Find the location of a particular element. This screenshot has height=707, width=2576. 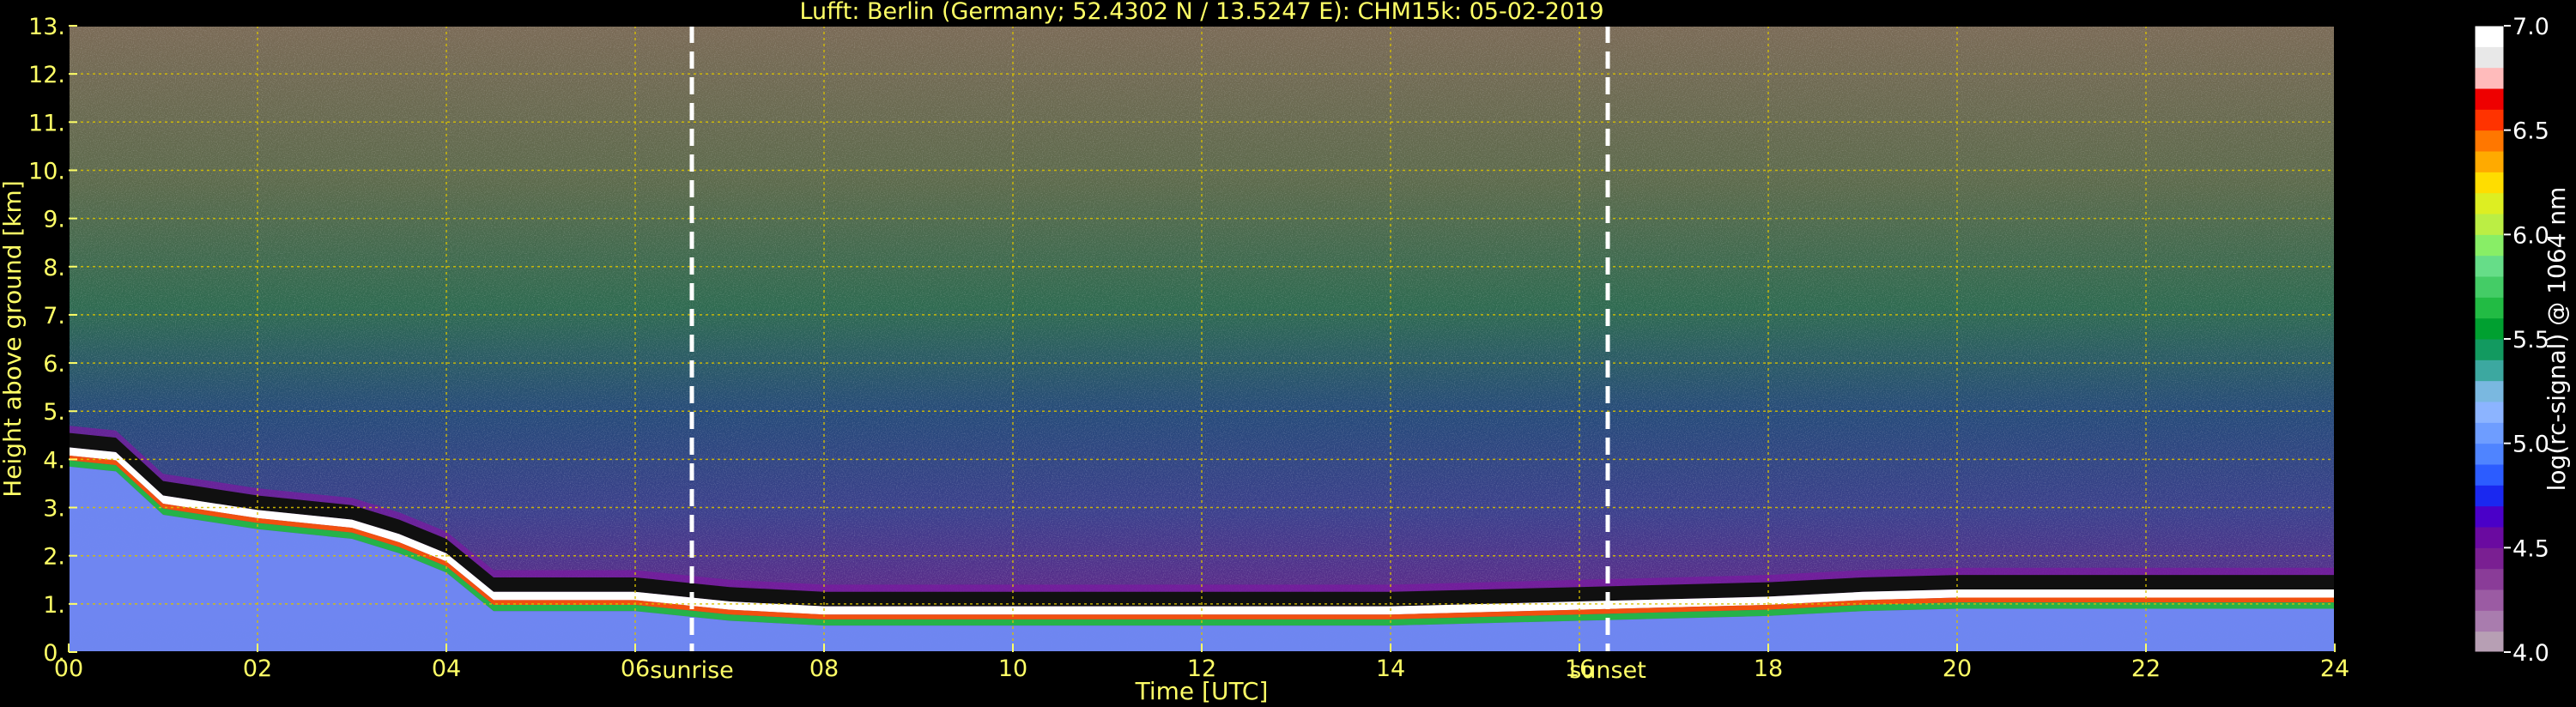

sunrise-label: sunrise is located at coordinates (692, 670).